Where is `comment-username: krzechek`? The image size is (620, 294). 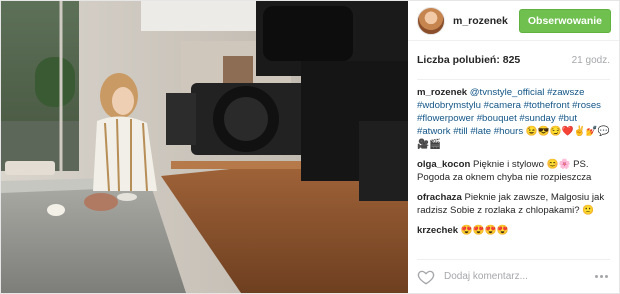
comment-username: krzechek is located at coordinates (437, 230).